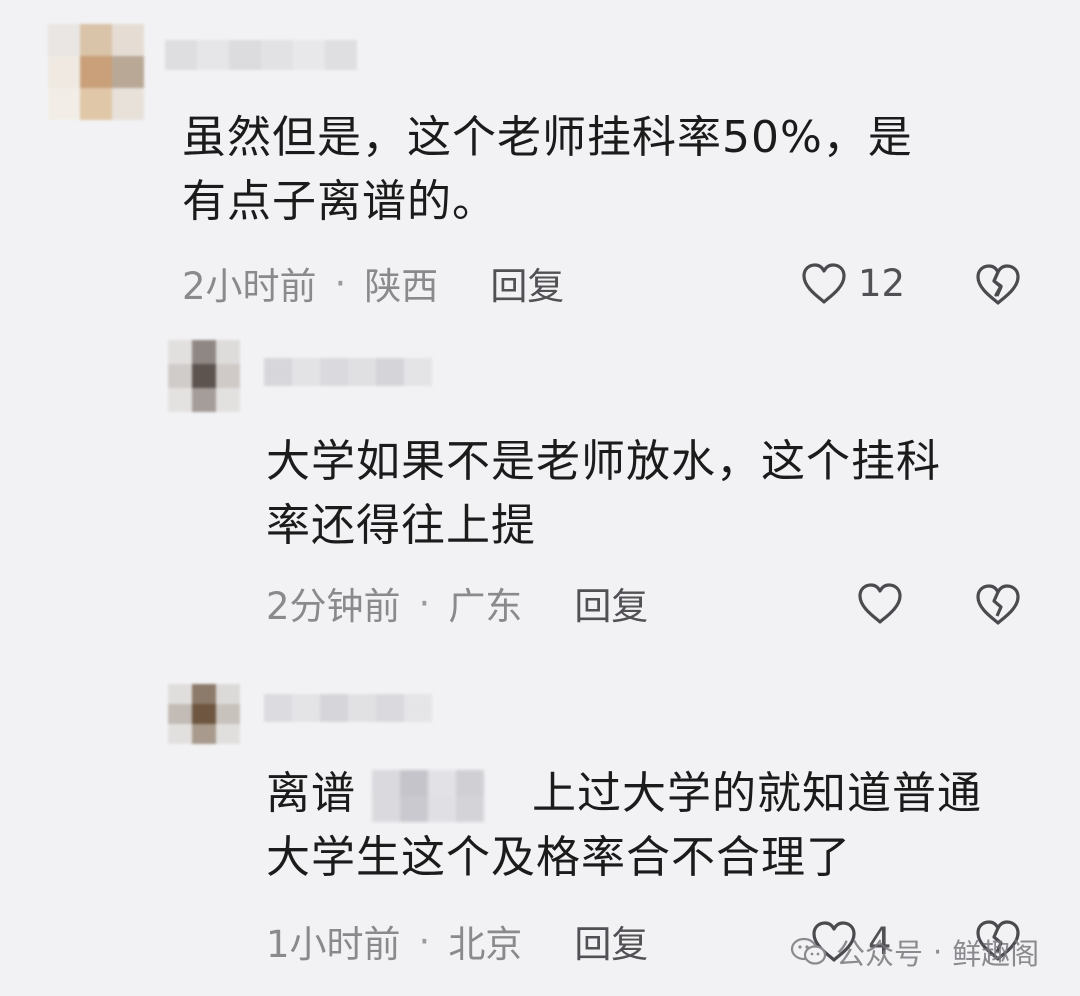 This screenshot has height=996, width=1080. What do you see at coordinates (996, 954) in the screenshot?
I see `watermark-name: 鲜趣阁` at bounding box center [996, 954].